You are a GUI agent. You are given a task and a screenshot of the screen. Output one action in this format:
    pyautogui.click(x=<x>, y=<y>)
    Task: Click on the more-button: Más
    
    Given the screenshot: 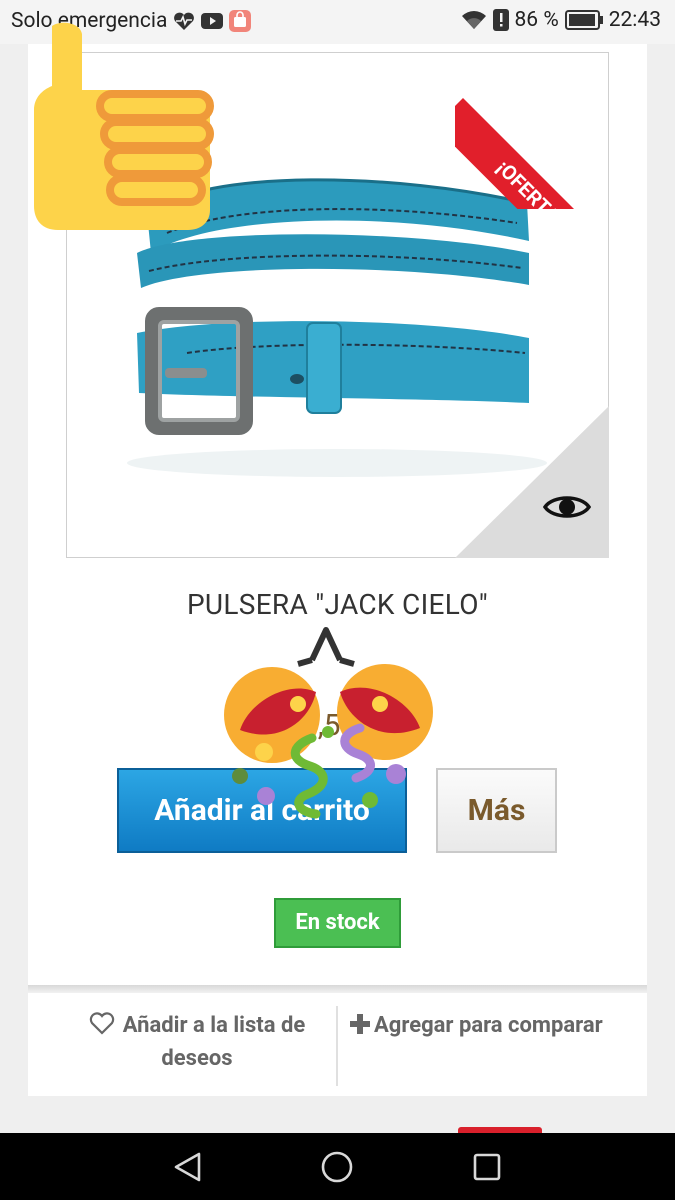 What is the action you would take?
    pyautogui.click(x=496, y=810)
    